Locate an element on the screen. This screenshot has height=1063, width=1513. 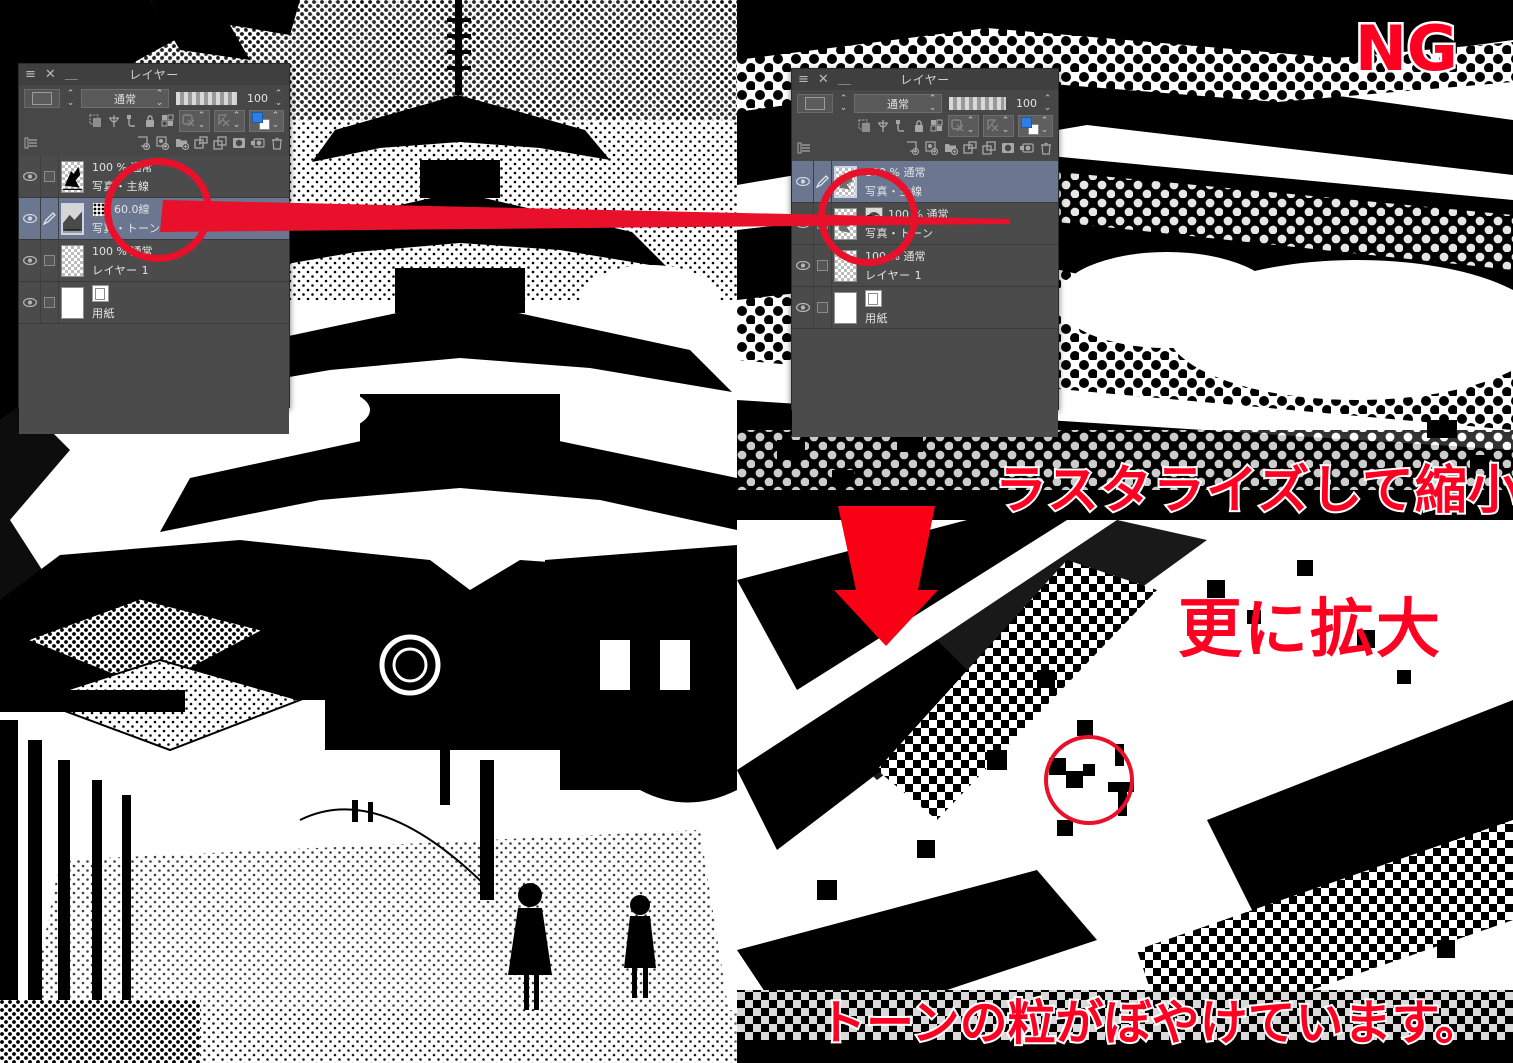
rasterize-shrink-caption: ラスタライズして縮小 is located at coordinates (1253, 491).